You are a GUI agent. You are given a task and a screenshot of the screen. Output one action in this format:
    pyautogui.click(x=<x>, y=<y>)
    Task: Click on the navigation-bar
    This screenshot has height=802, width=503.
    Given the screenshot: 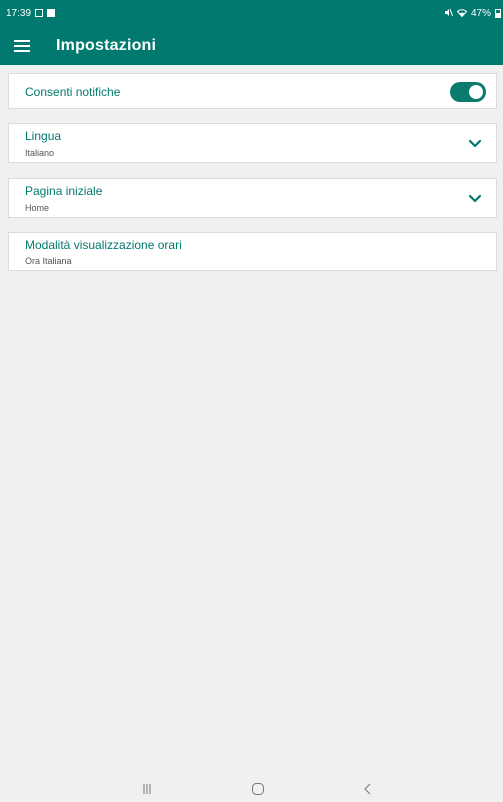 What is the action you would take?
    pyautogui.click(x=251, y=789)
    